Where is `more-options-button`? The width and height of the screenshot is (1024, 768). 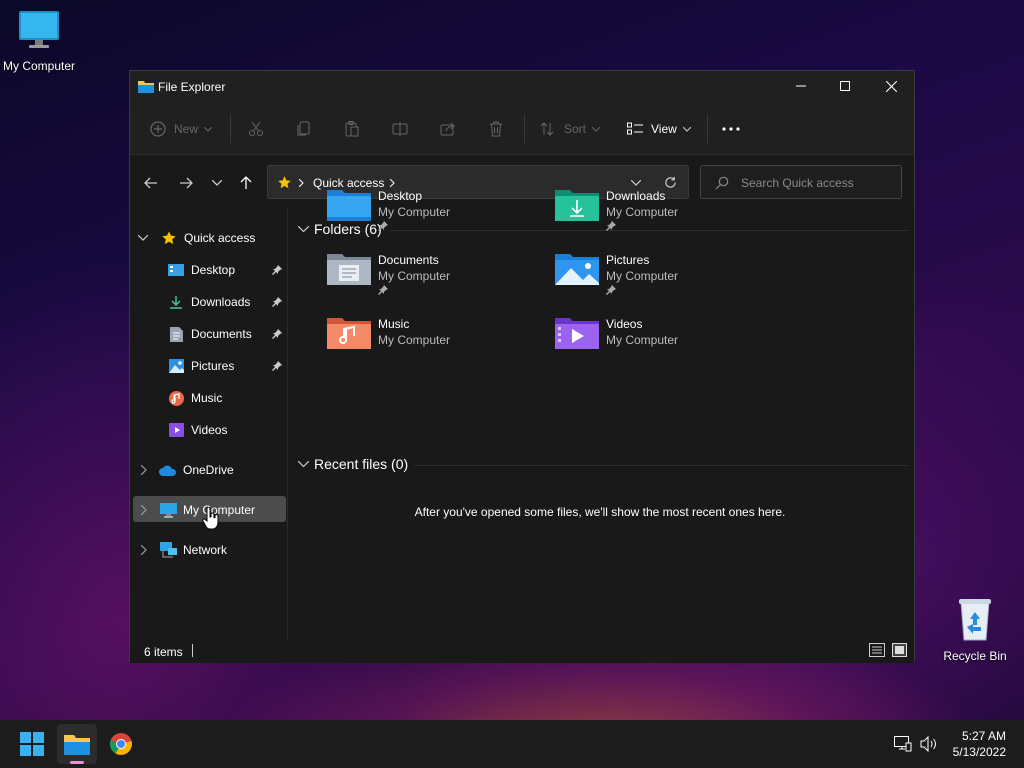 more-options-button is located at coordinates (731, 129).